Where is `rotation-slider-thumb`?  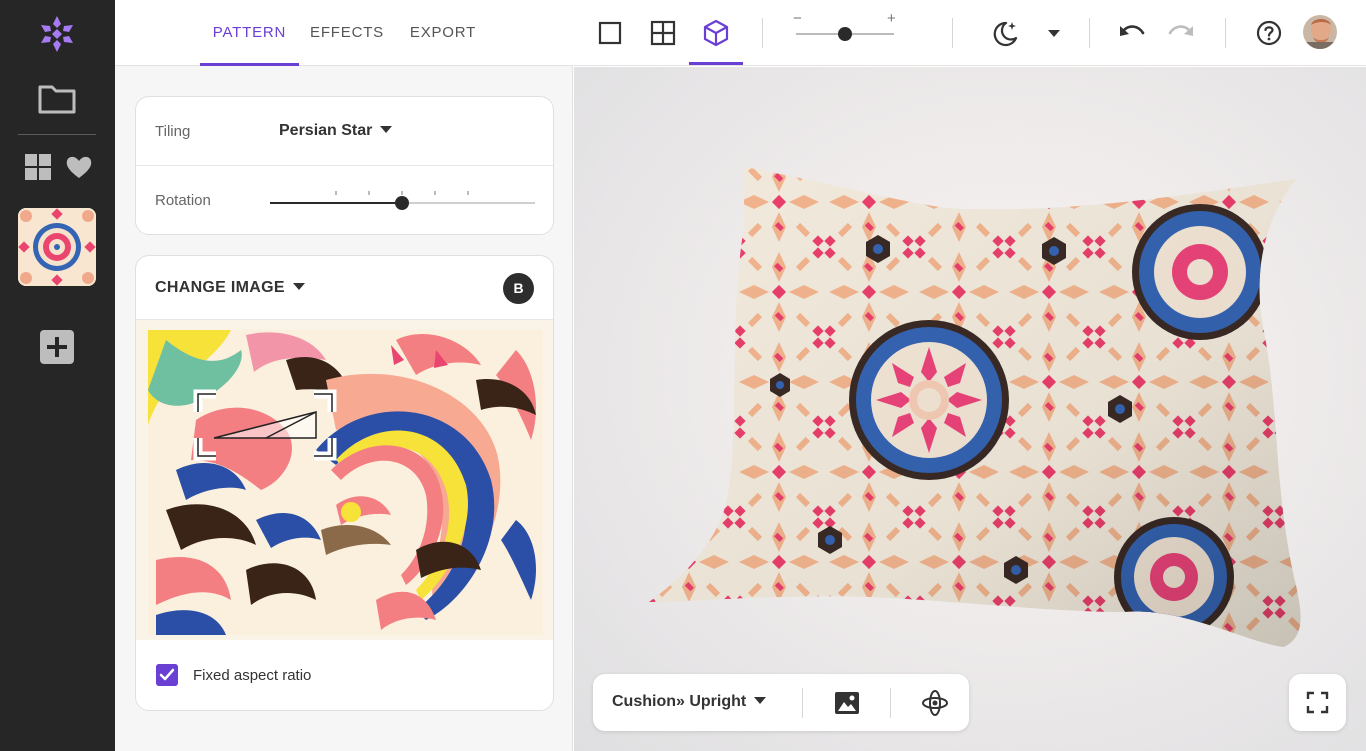
rotation-slider-thumb is located at coordinates (402, 203).